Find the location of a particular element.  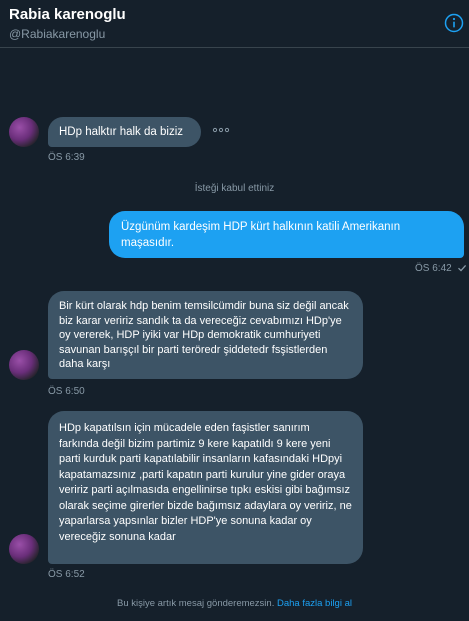

learn-more-link: Daha fazla bilgi al is located at coordinates (314, 603).